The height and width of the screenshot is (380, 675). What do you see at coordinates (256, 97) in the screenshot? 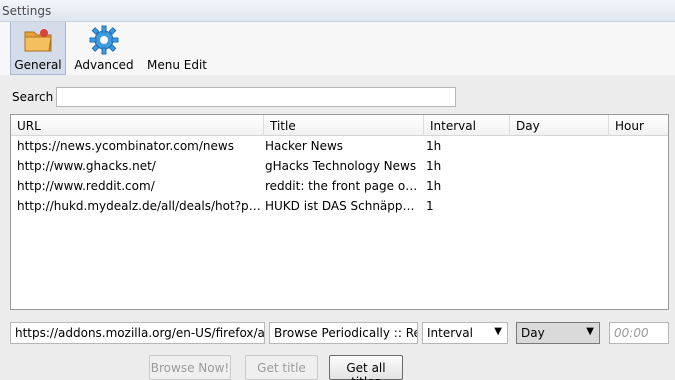
I see `search-input` at bounding box center [256, 97].